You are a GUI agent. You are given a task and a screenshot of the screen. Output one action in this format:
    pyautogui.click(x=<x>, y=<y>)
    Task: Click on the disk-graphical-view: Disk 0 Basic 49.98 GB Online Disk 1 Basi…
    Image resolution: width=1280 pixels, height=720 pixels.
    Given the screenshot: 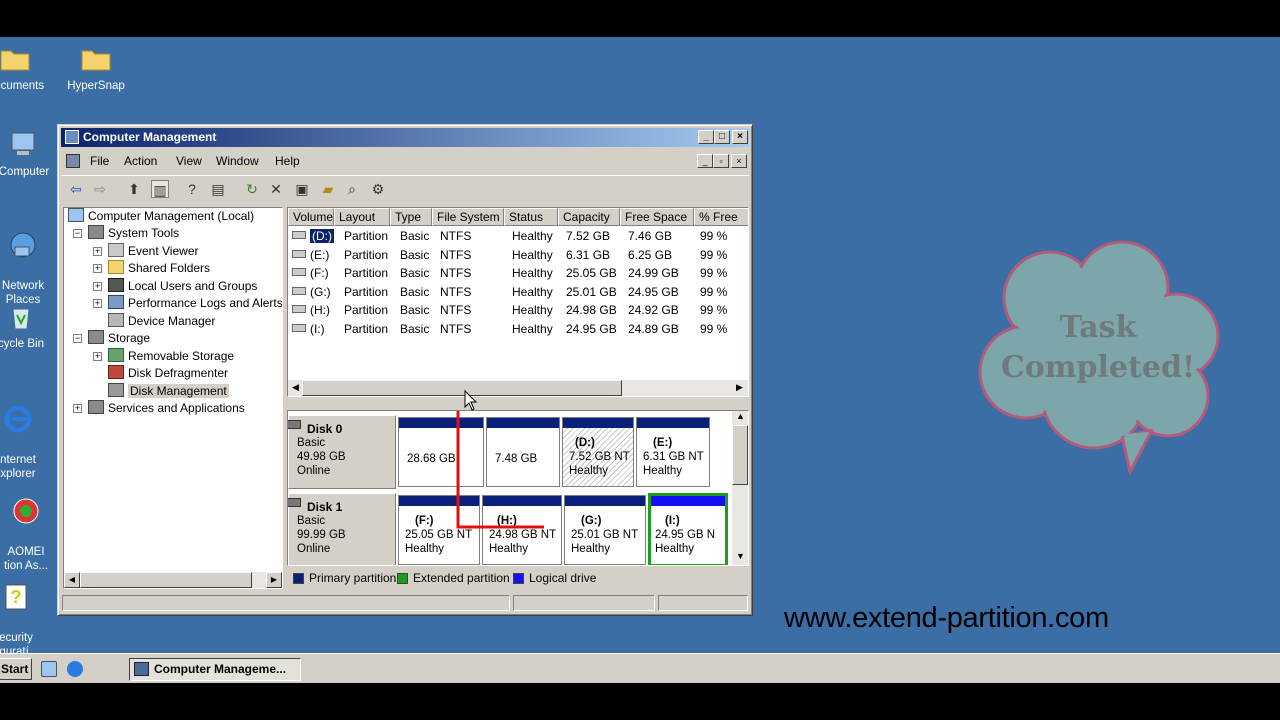 What is the action you would take?
    pyautogui.click(x=518, y=488)
    